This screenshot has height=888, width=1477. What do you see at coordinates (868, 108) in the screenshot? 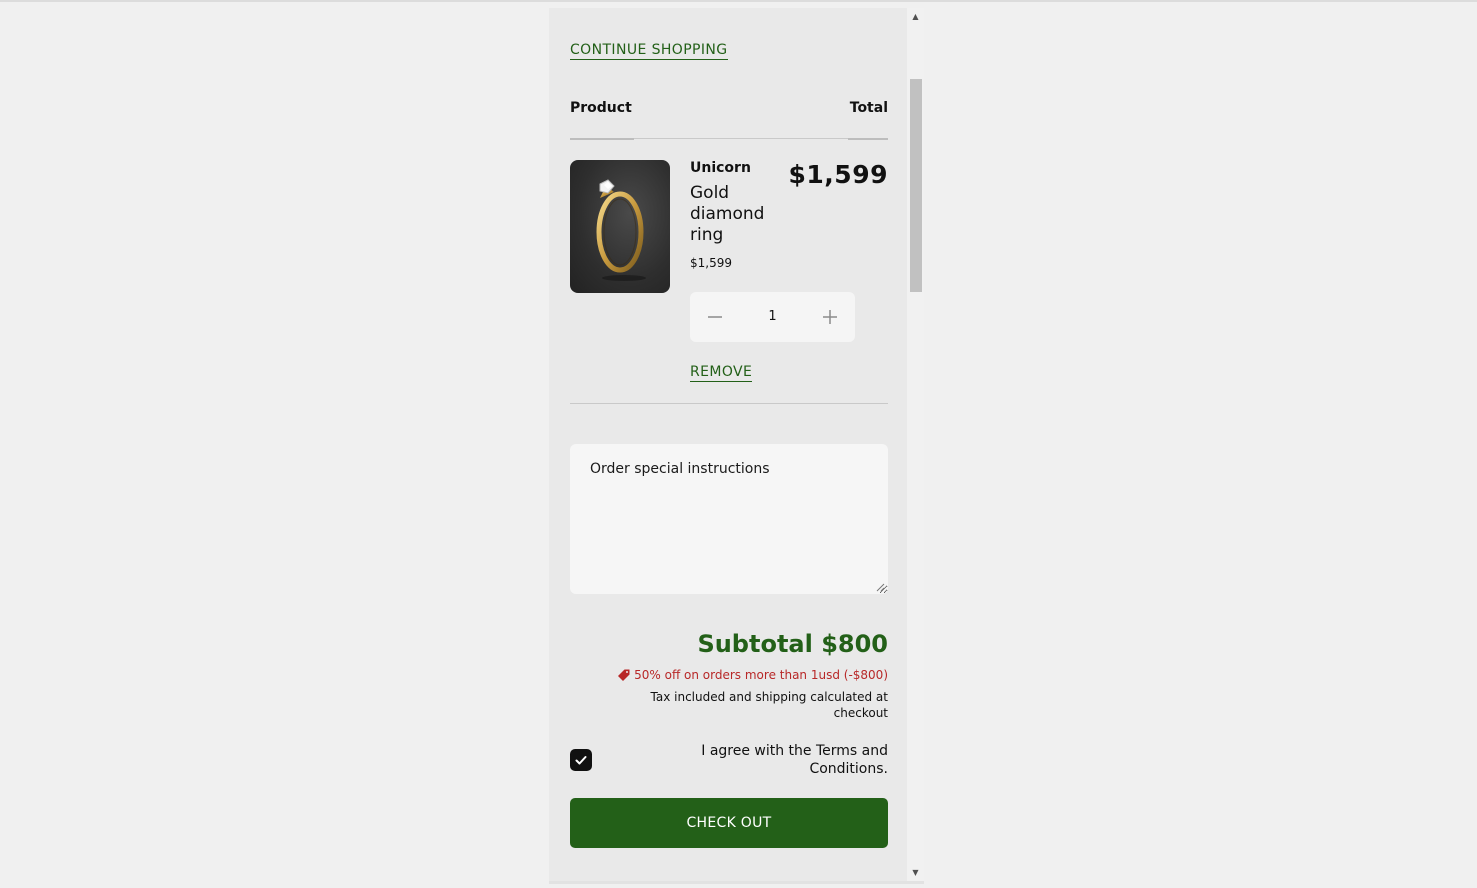
I see `total-column-header: Total` at bounding box center [868, 108].